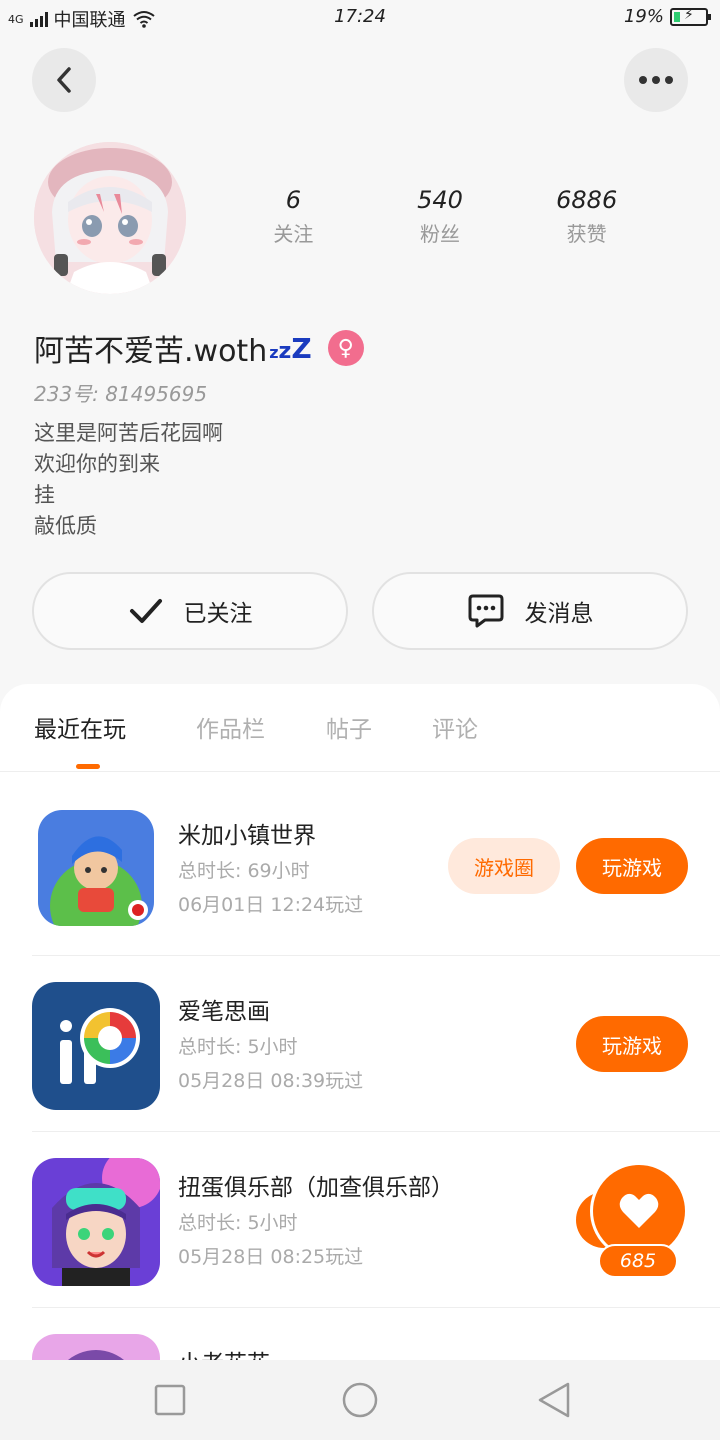  What do you see at coordinates (316, 1188) in the screenshot?
I see `game-name: 扭蛋俱乐部（加查俱乐部）` at bounding box center [316, 1188].